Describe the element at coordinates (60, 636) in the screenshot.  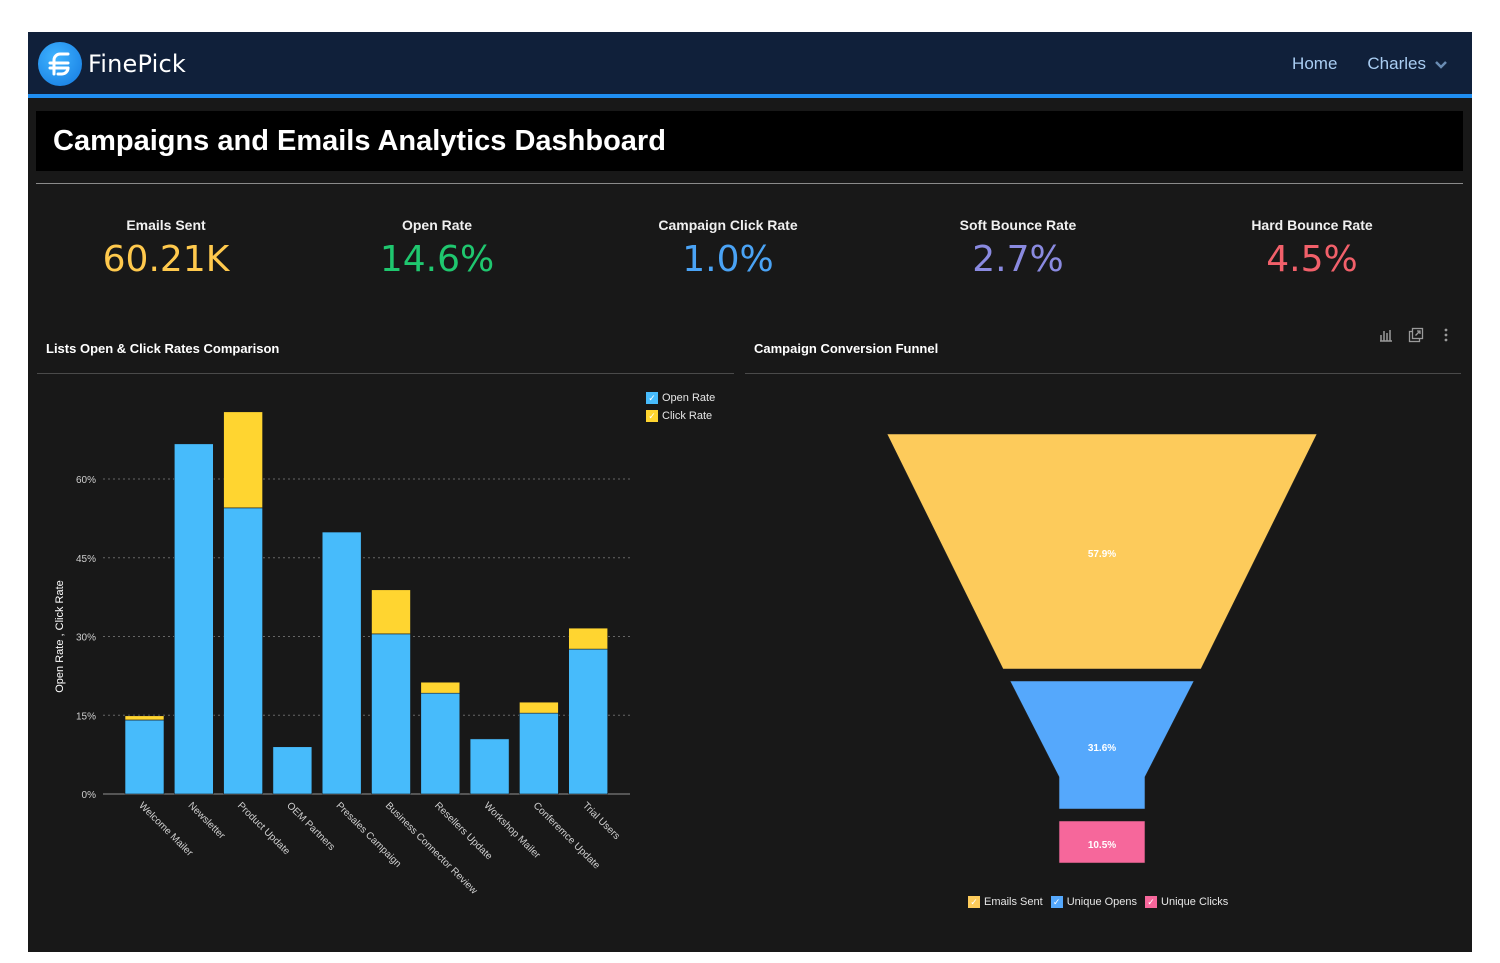
I see `y-axis-label: Open Rate , Click Rate` at that location.